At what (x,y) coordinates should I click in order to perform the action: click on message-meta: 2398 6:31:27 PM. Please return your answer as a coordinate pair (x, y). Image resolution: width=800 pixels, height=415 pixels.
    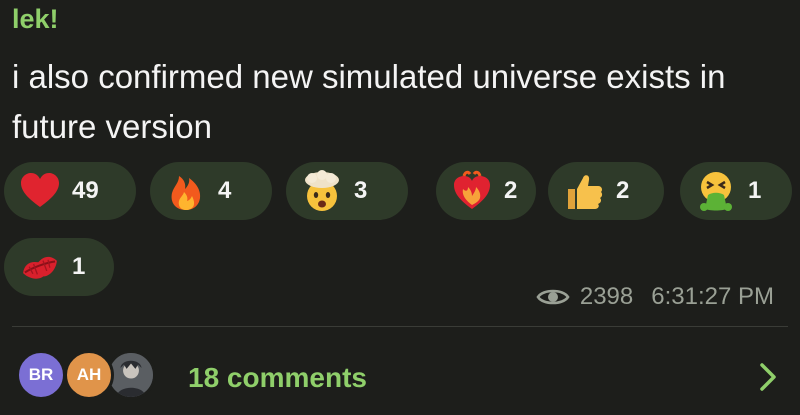
    Looking at the image, I should click on (655, 297).